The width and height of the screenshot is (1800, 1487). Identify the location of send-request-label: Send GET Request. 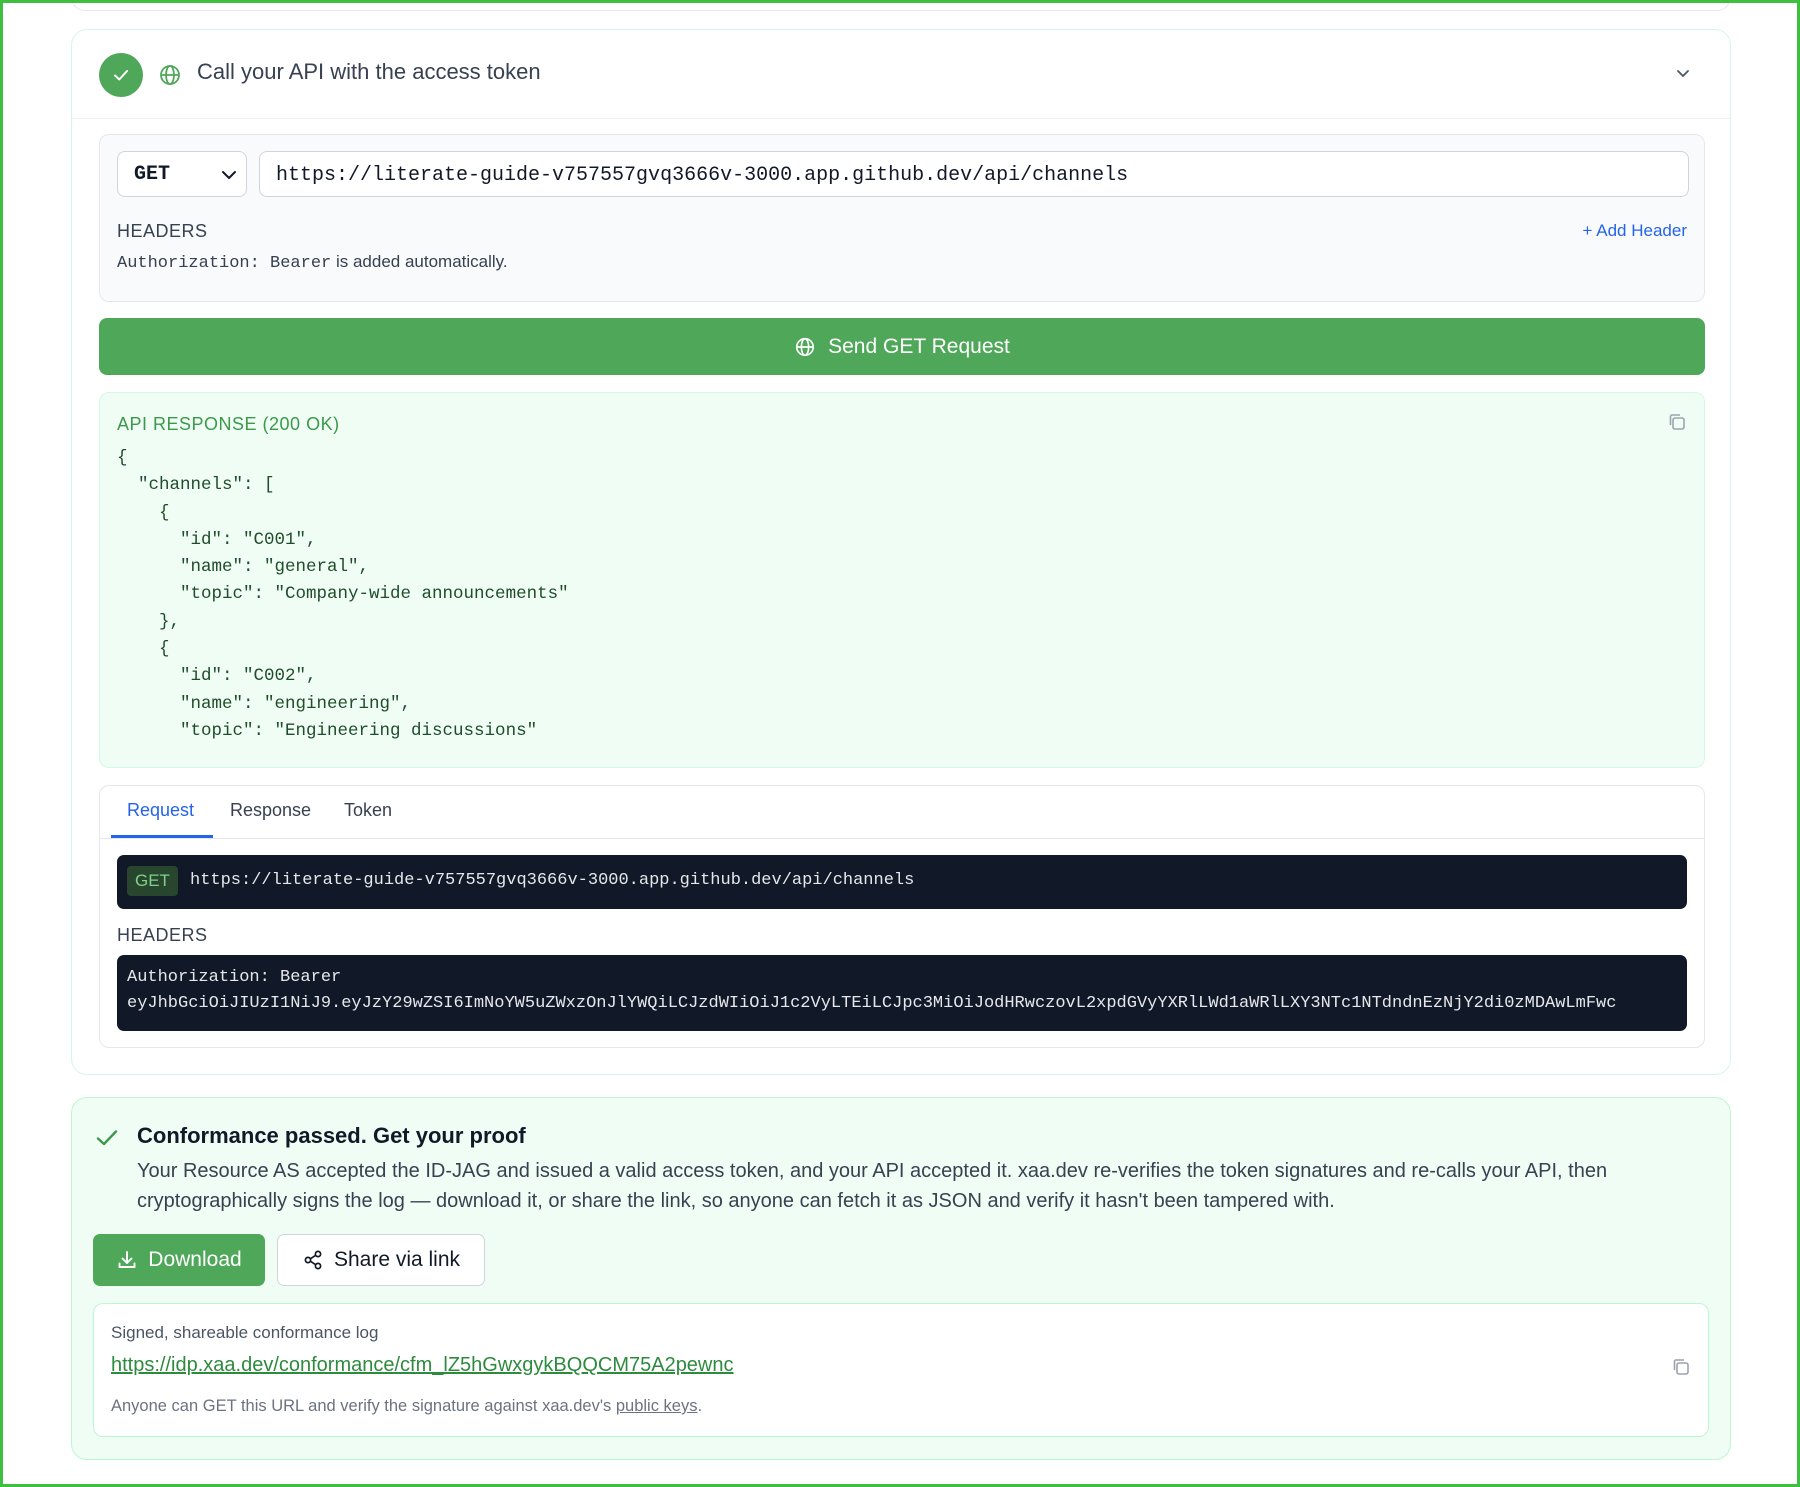
(919, 346).